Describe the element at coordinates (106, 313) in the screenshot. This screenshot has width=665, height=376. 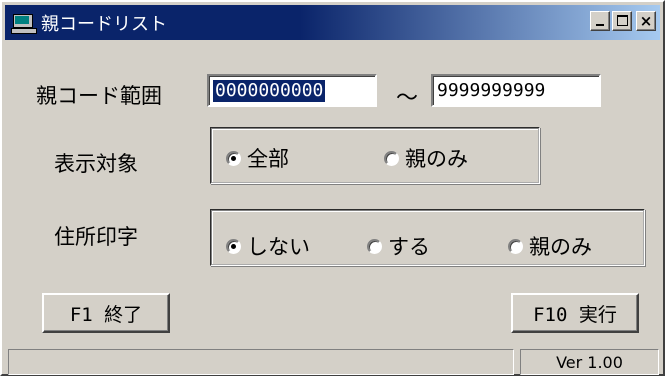
I see `exit-button: F1 終了` at that location.